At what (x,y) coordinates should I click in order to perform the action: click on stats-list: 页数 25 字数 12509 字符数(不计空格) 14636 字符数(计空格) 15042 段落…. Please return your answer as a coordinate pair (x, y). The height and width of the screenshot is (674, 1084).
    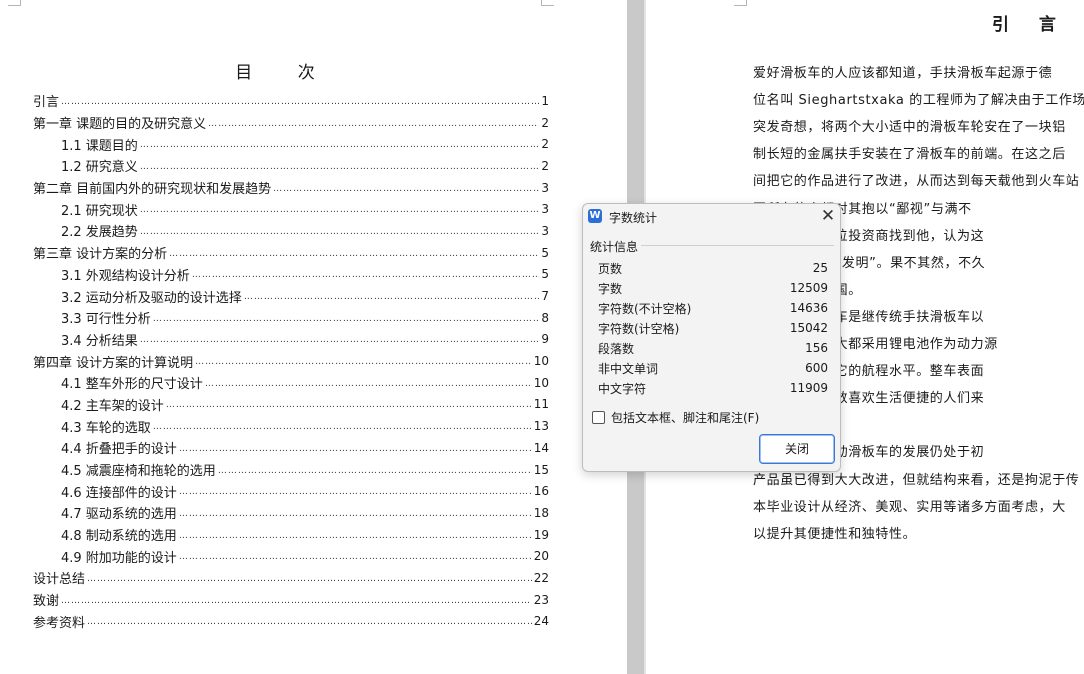
    Looking at the image, I should click on (713, 328).